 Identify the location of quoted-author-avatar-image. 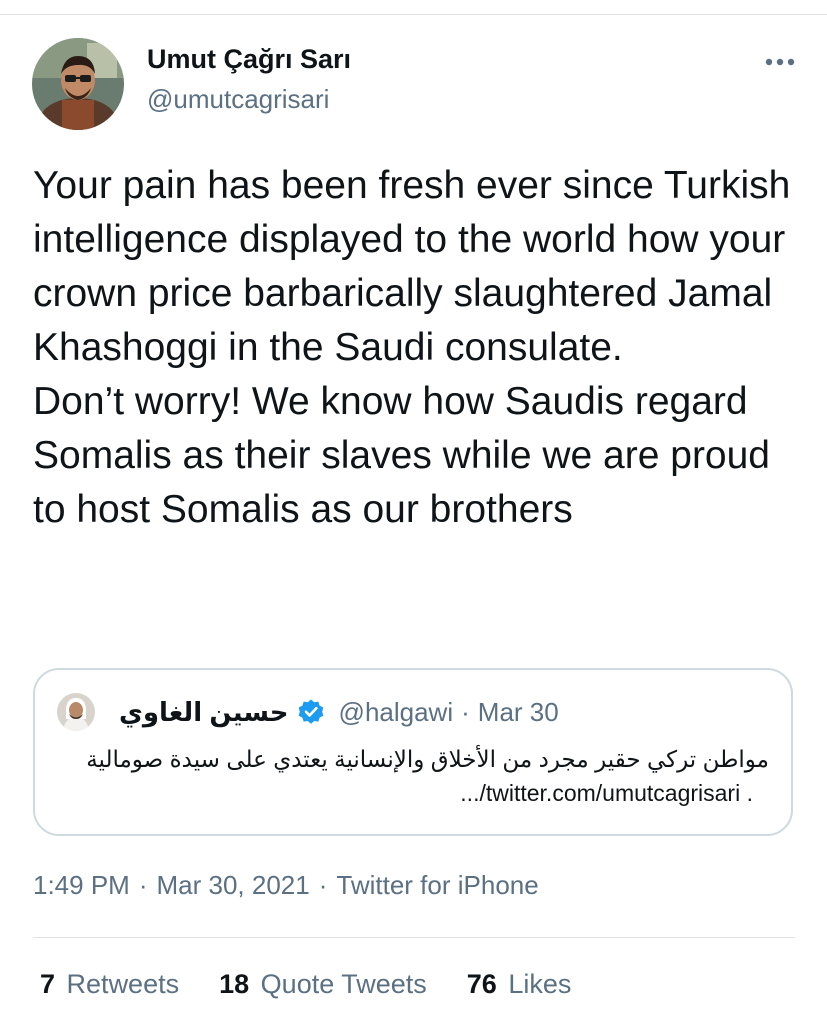
(76, 712).